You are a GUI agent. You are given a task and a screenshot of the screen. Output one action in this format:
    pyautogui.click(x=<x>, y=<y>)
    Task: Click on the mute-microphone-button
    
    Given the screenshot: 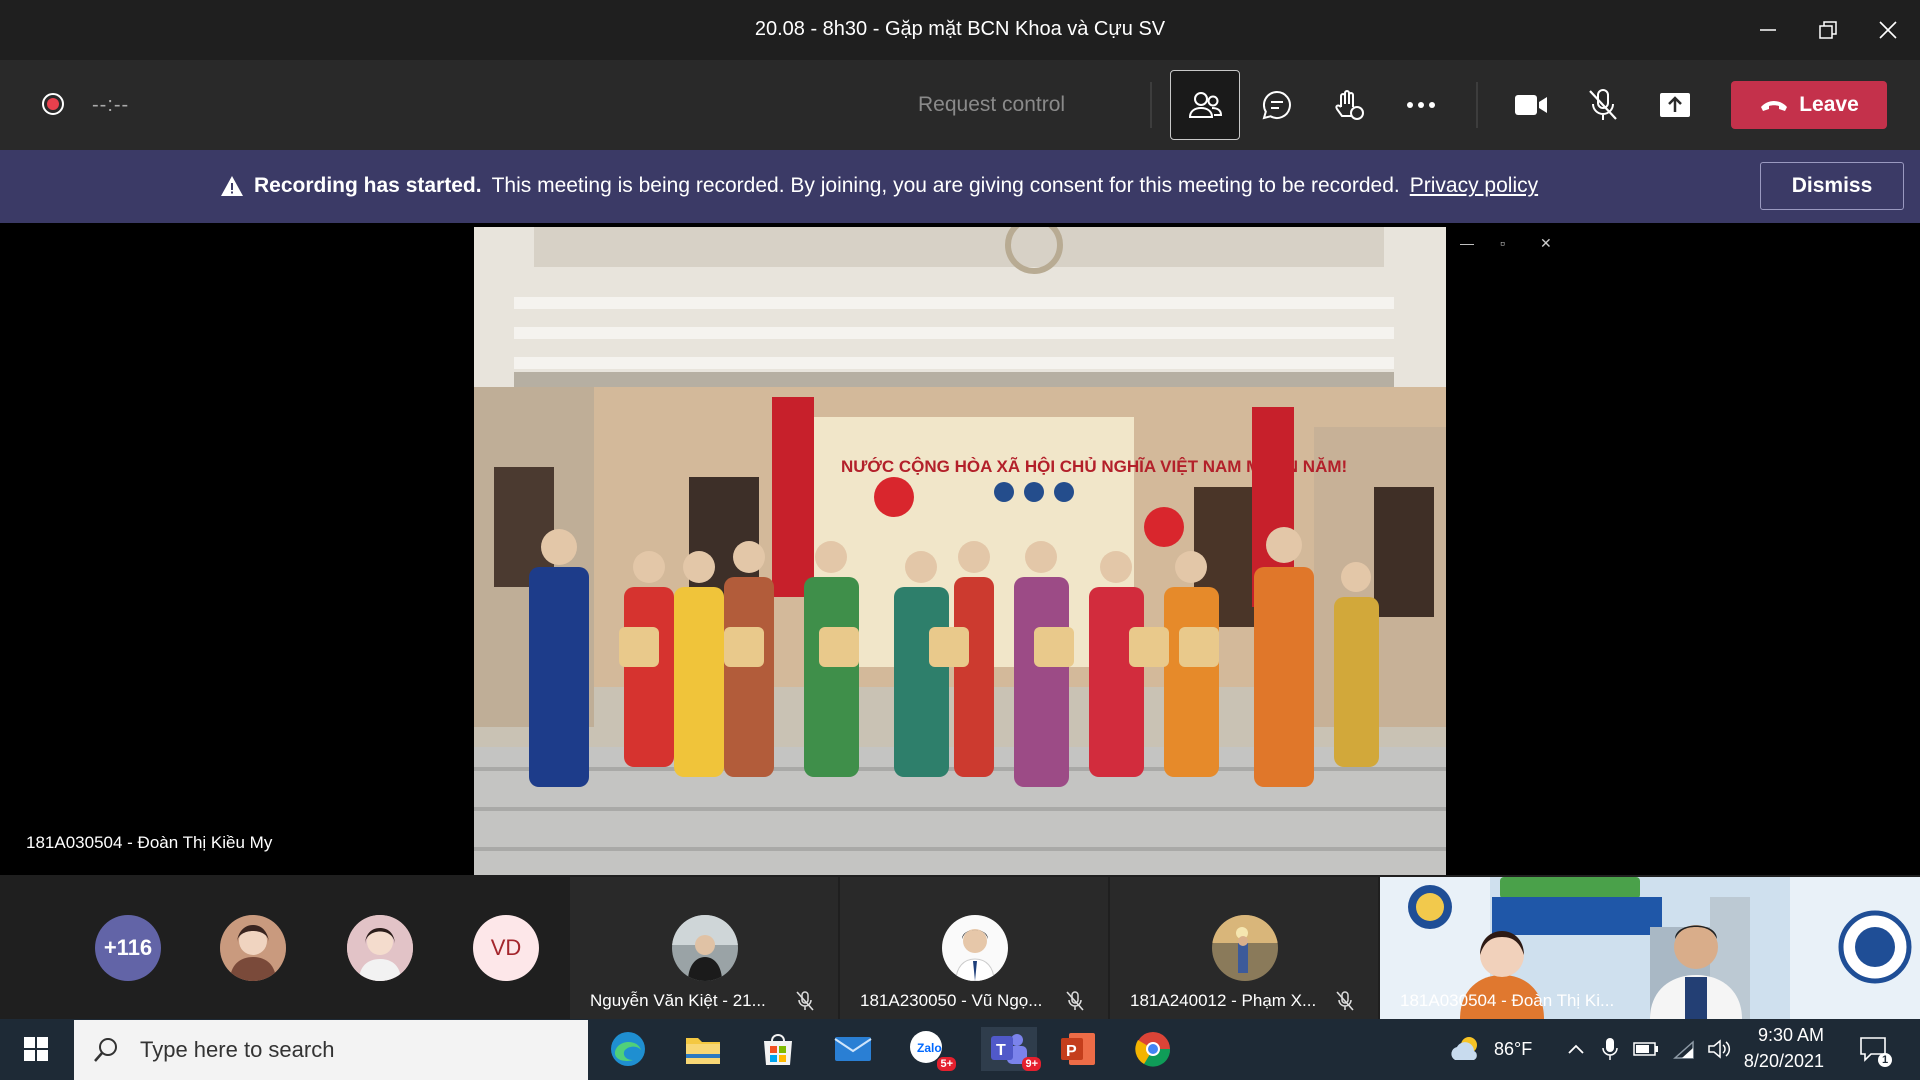 What is the action you would take?
    pyautogui.click(x=1603, y=105)
    